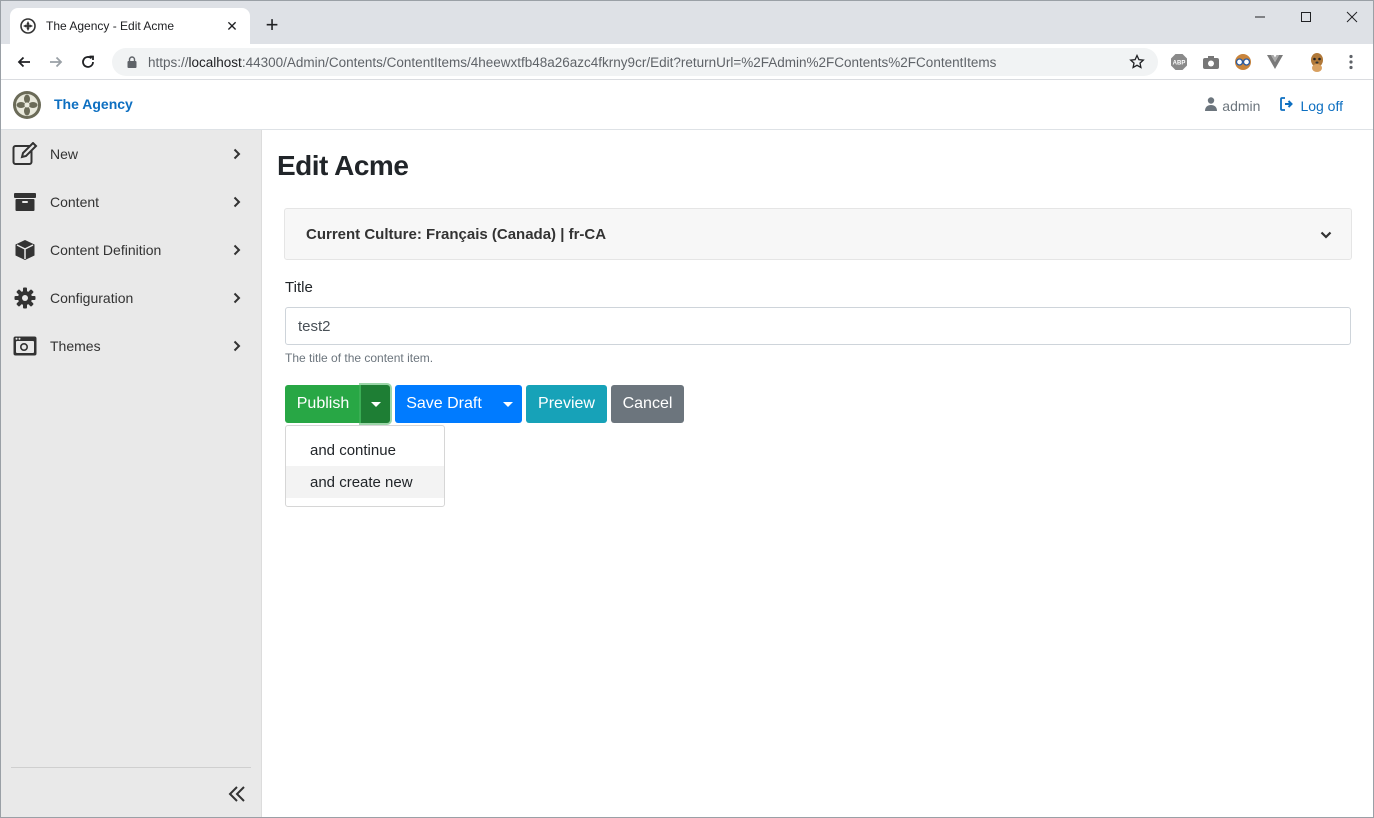  I want to click on svg-text: ABP, so click(1179, 64).